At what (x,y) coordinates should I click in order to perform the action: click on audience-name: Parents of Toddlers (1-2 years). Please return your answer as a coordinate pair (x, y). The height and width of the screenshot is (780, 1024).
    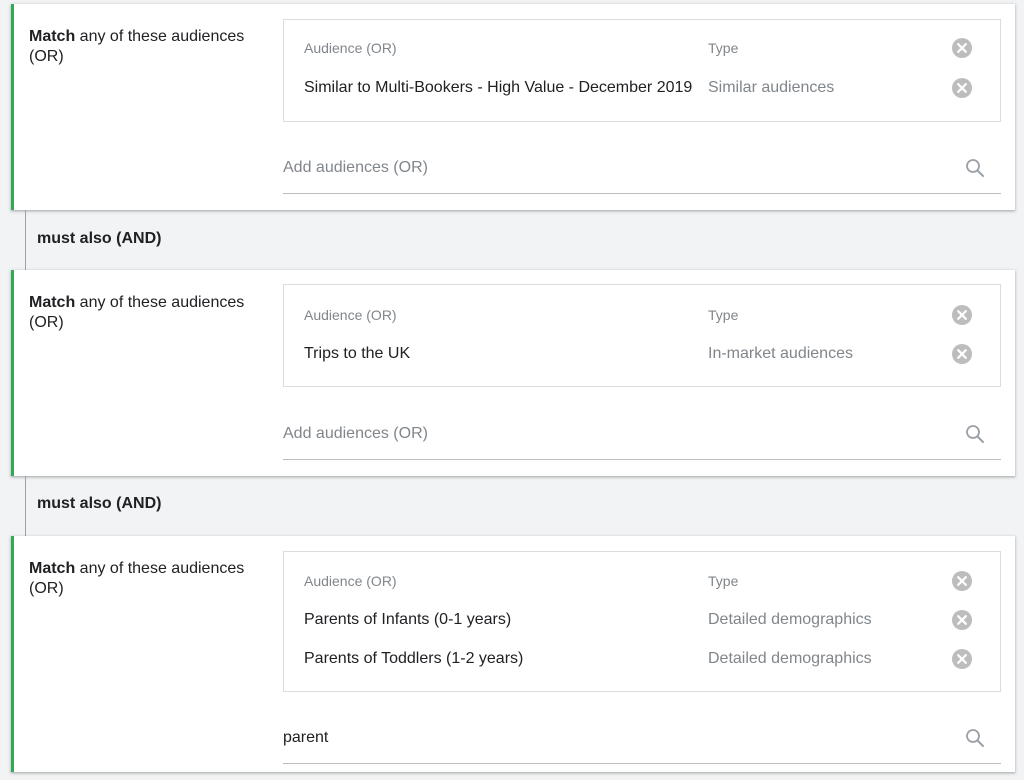
    Looking at the image, I should click on (414, 658).